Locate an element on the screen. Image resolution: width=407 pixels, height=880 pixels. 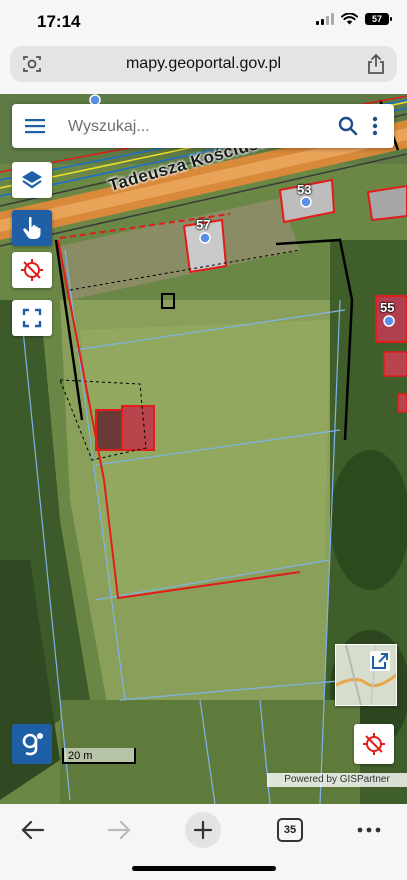
layers-icon is located at coordinates (32, 180).